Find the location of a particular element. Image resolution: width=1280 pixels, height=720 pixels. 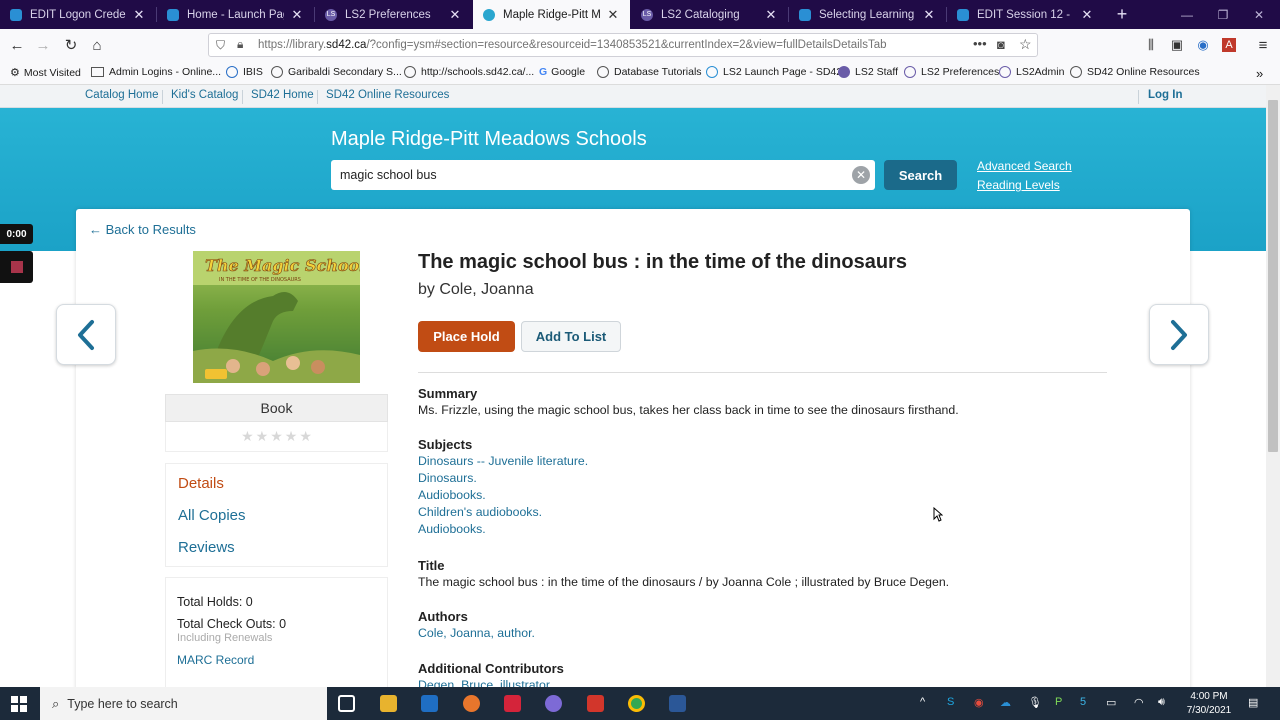

nav-link-kids-catalog: Kid's Catalog is located at coordinates (204, 95).